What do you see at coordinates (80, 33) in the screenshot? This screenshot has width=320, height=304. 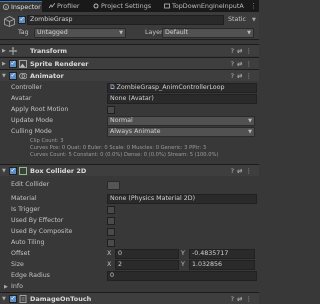 I see `tag-dropdown: Untagged ▼` at bounding box center [80, 33].